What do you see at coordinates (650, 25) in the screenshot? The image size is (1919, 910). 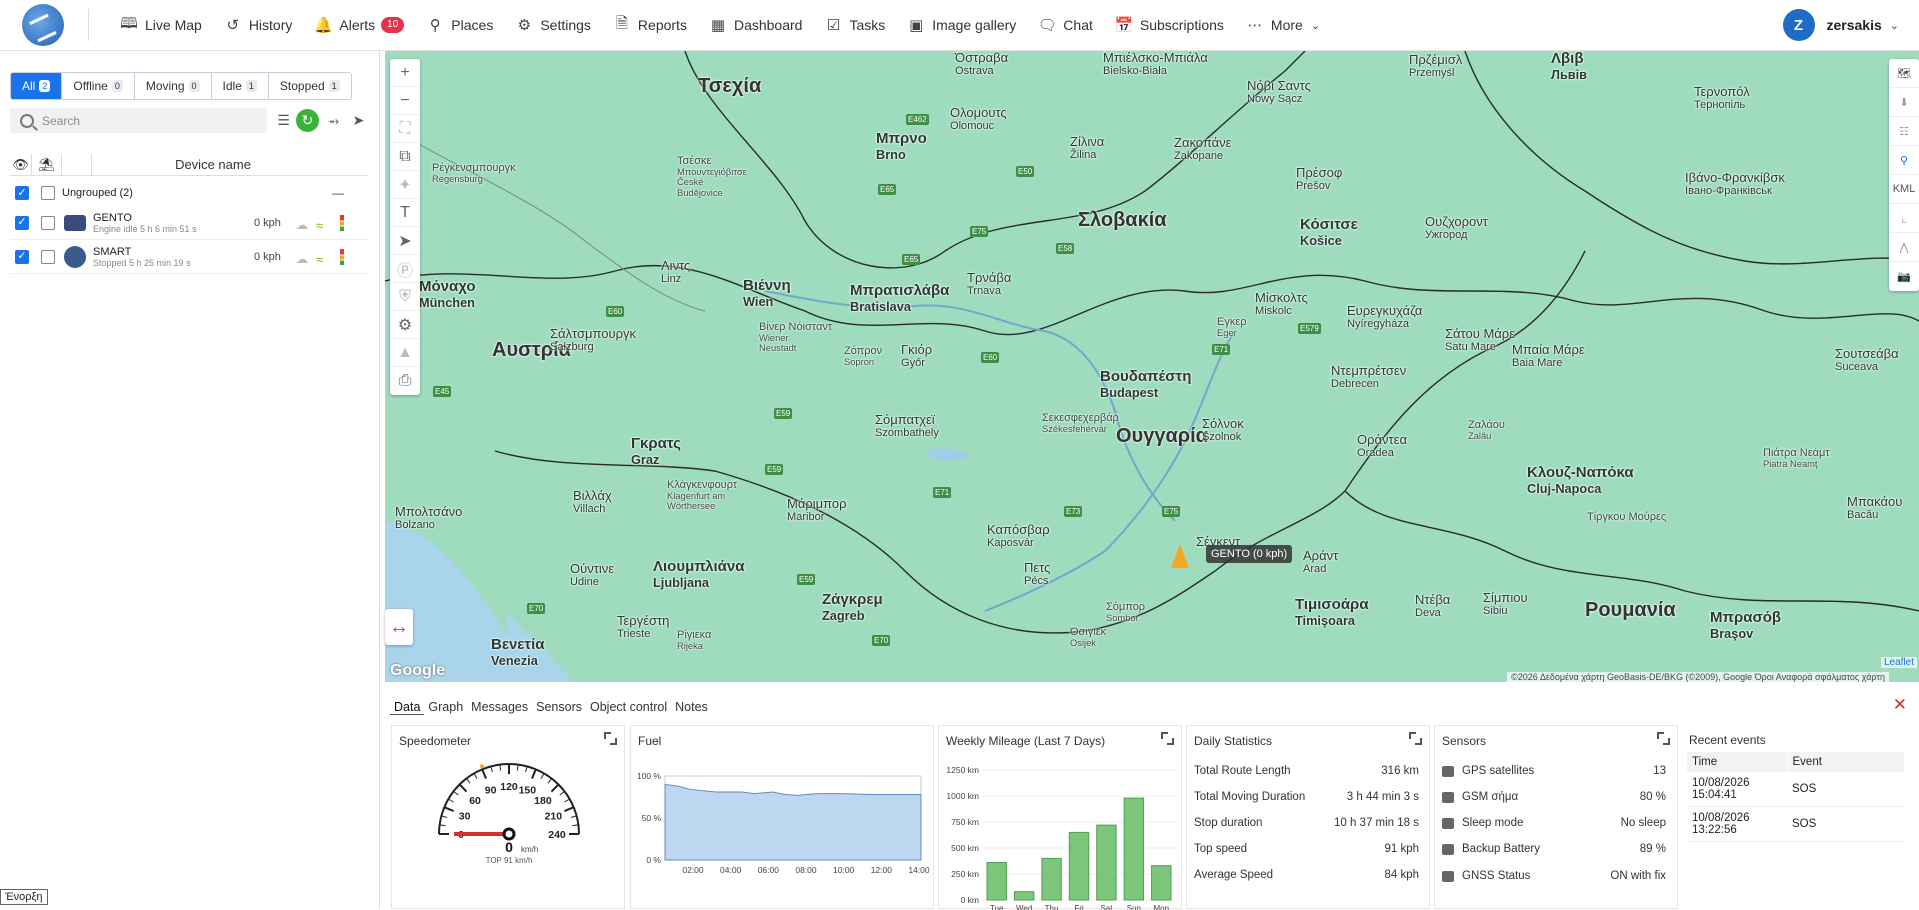 I see `nav-reports: 🗎 Reports` at bounding box center [650, 25].